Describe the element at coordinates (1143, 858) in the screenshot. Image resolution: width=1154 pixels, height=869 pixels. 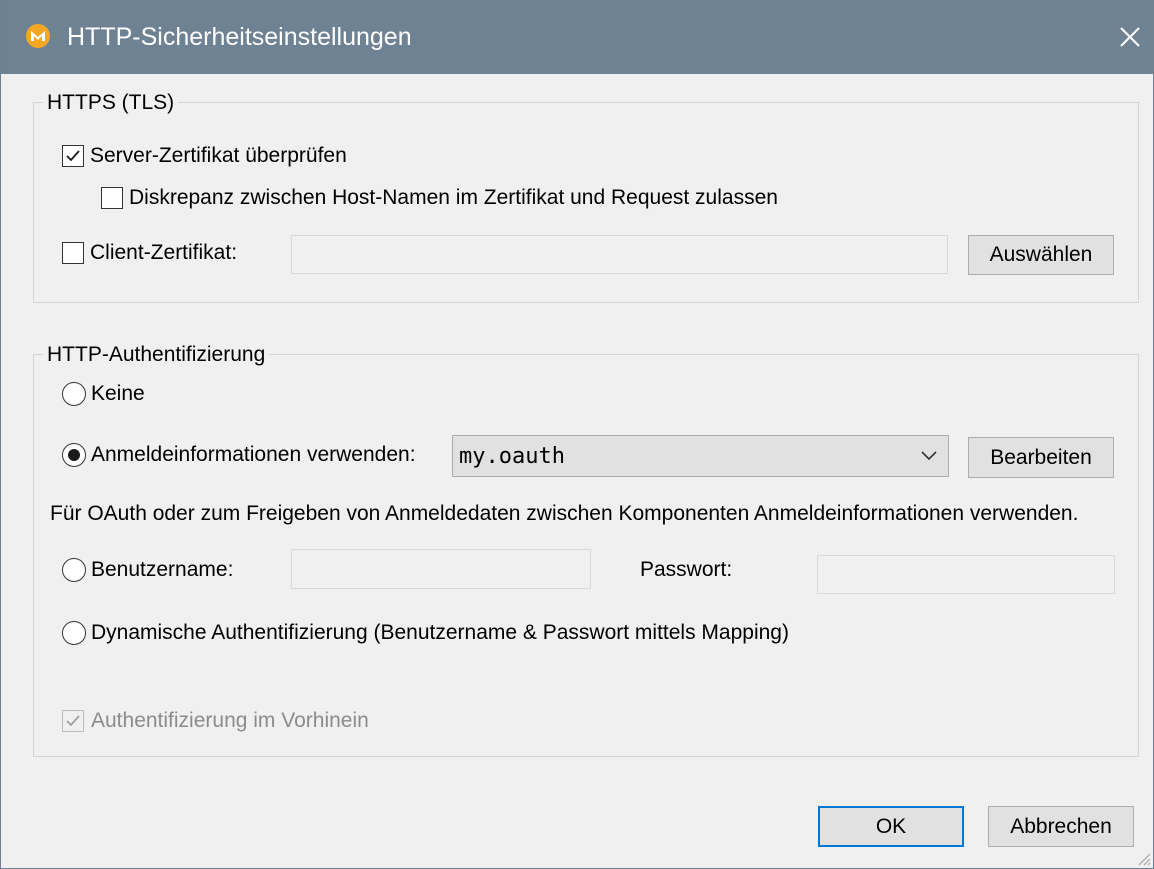
I see `resize-grip-icon` at that location.